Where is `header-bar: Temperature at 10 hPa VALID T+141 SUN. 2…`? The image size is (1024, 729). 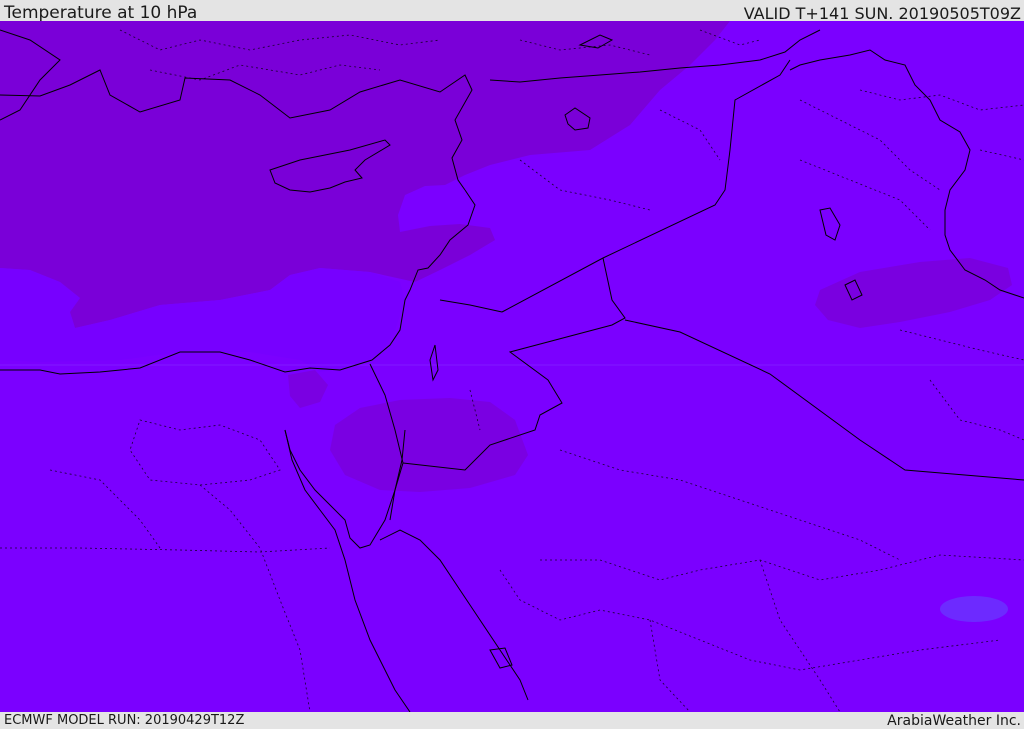 header-bar: Temperature at 10 hPa VALID T+141 SUN. 2… is located at coordinates (512, 11).